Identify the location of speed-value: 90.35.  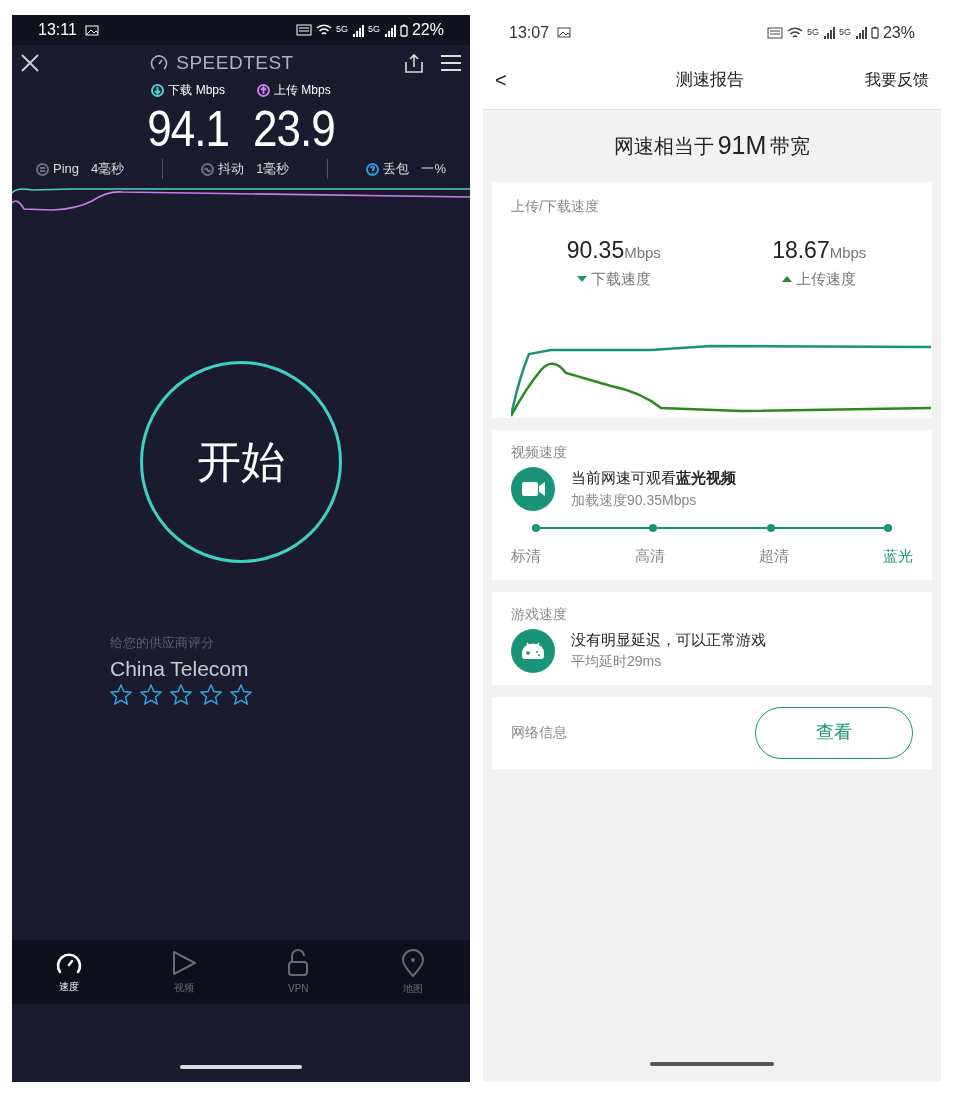
(595, 250).